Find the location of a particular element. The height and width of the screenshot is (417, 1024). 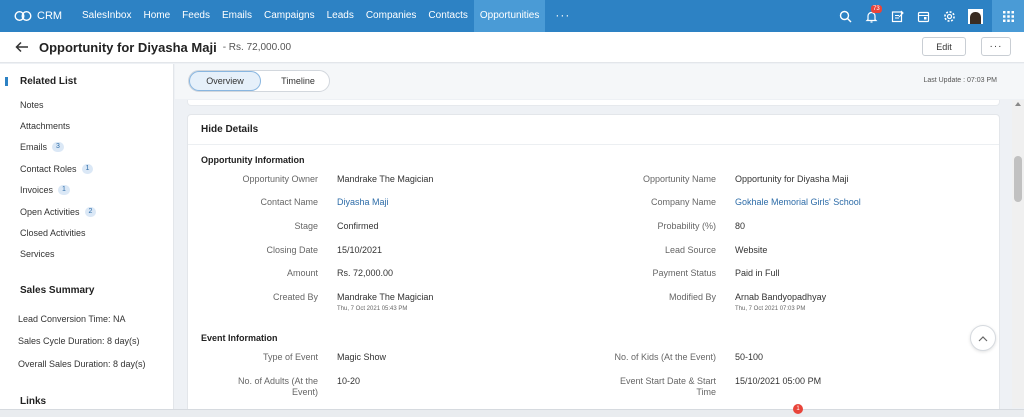

user-avatar is located at coordinates (975, 16).